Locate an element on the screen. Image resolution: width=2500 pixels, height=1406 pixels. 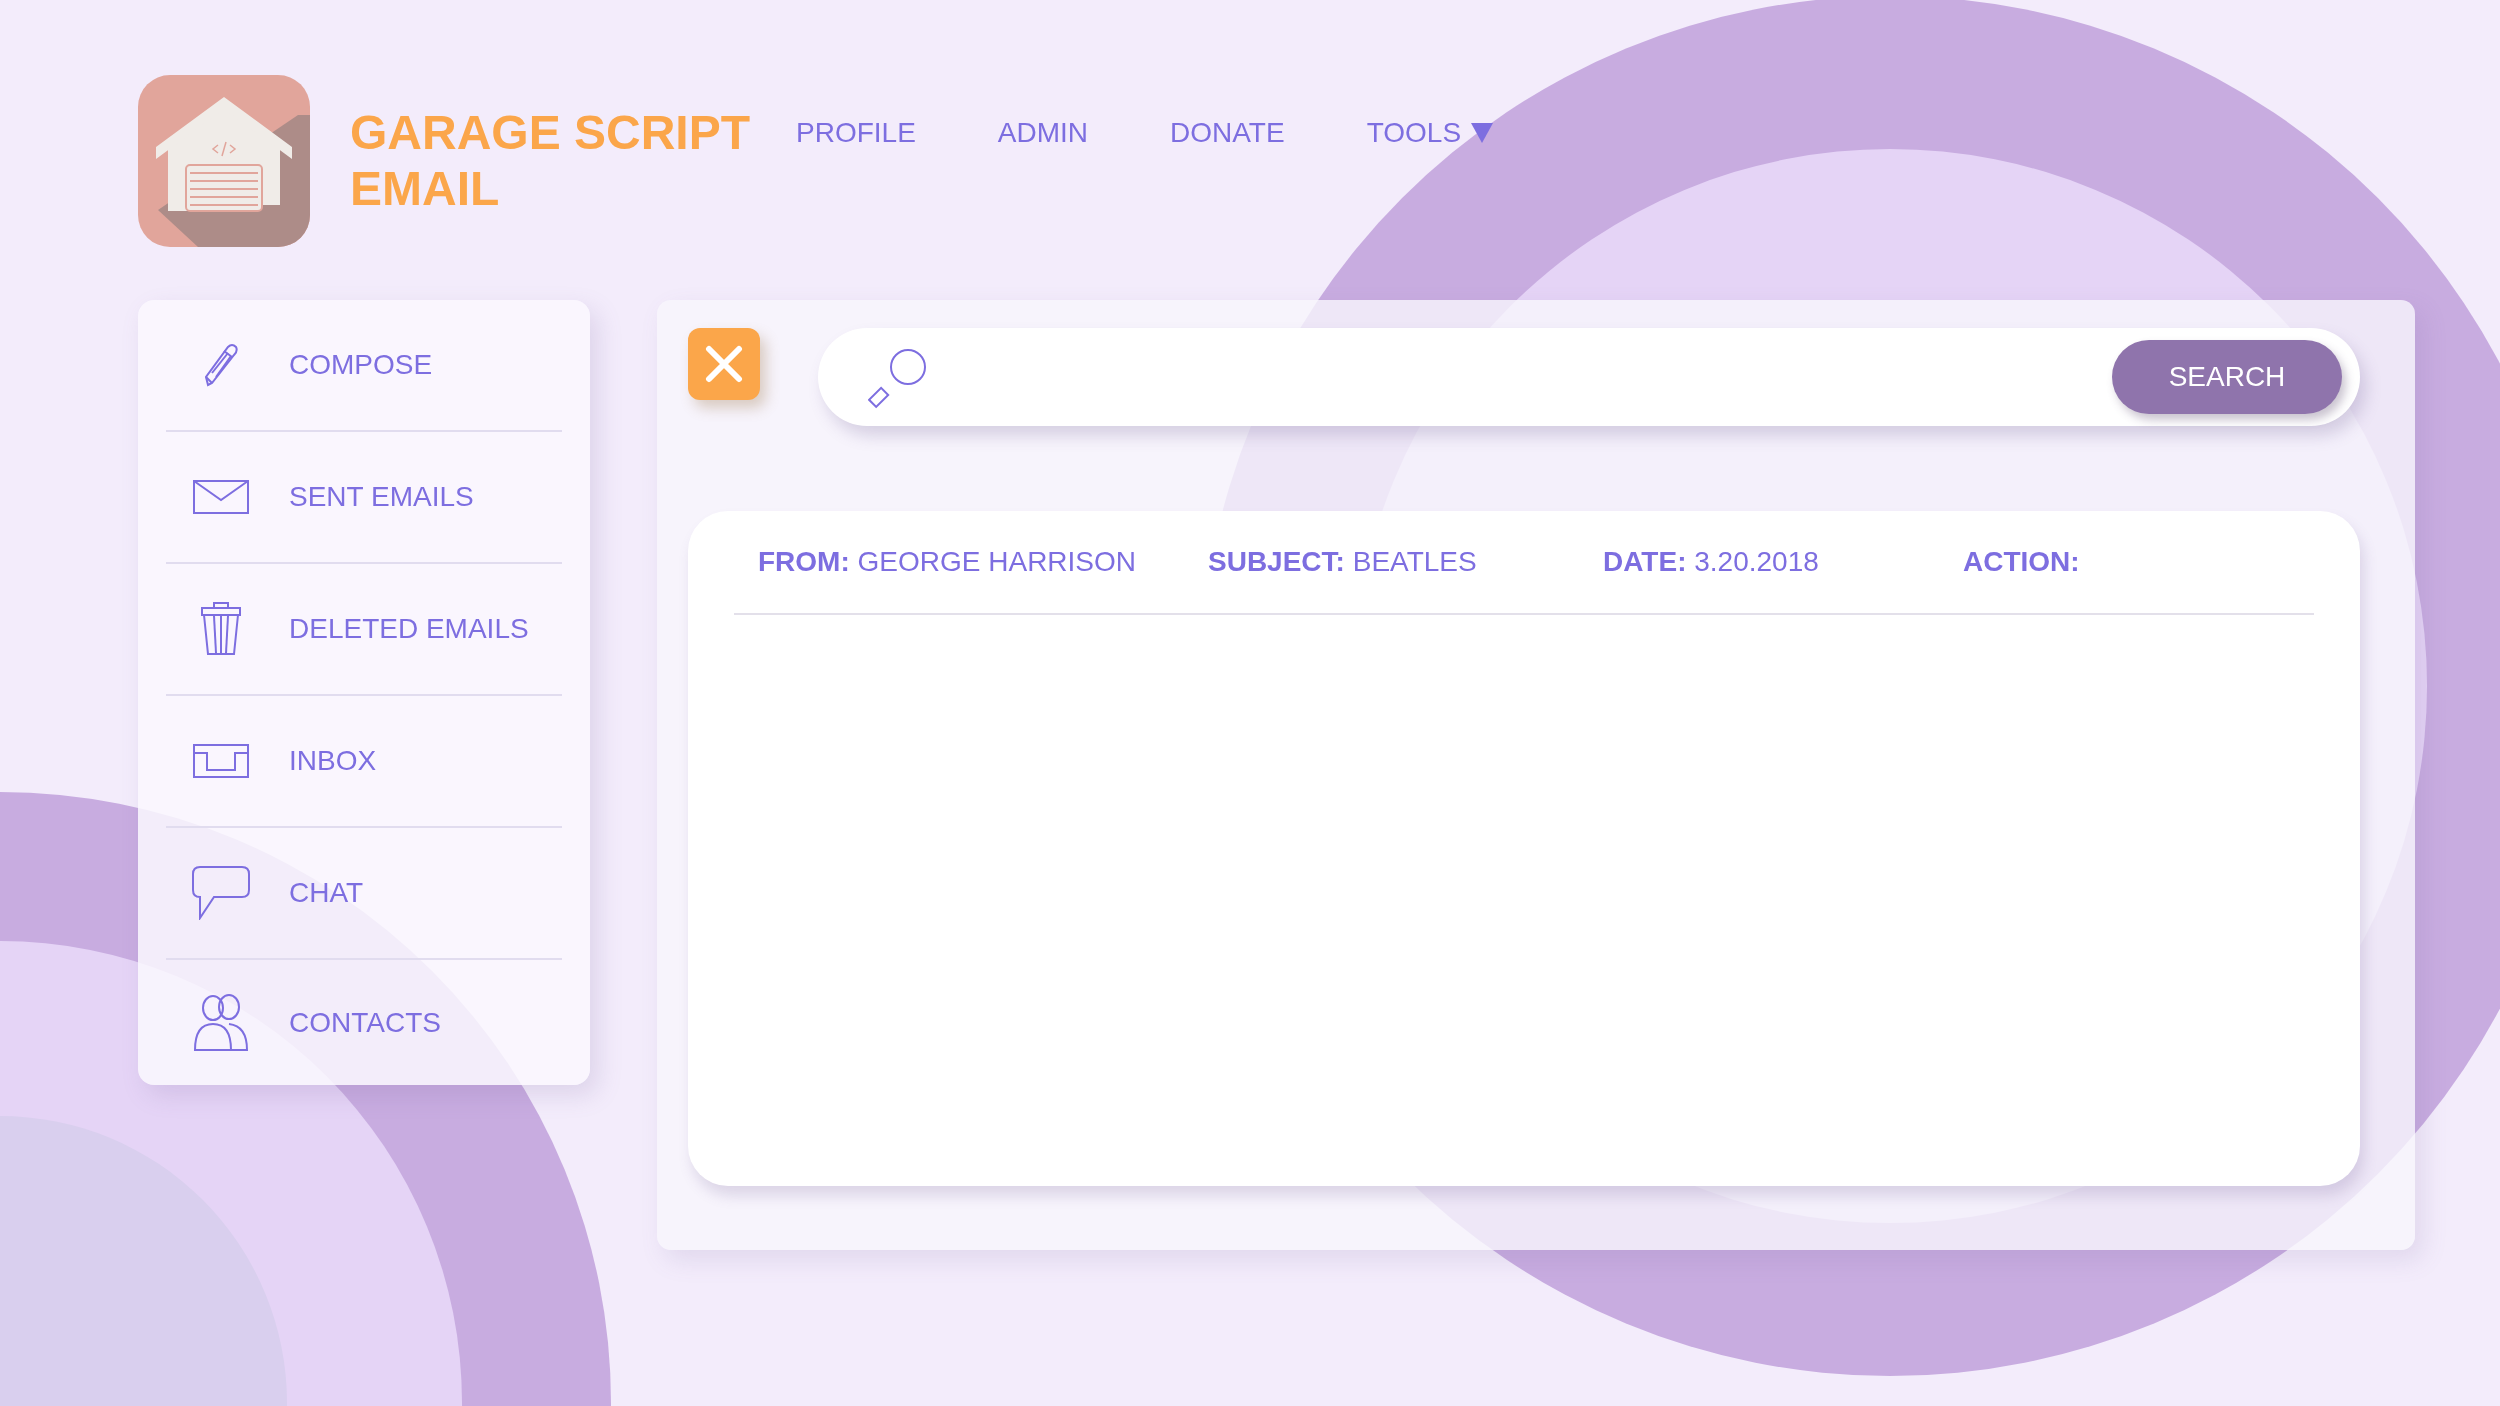
close-button is located at coordinates (724, 364).